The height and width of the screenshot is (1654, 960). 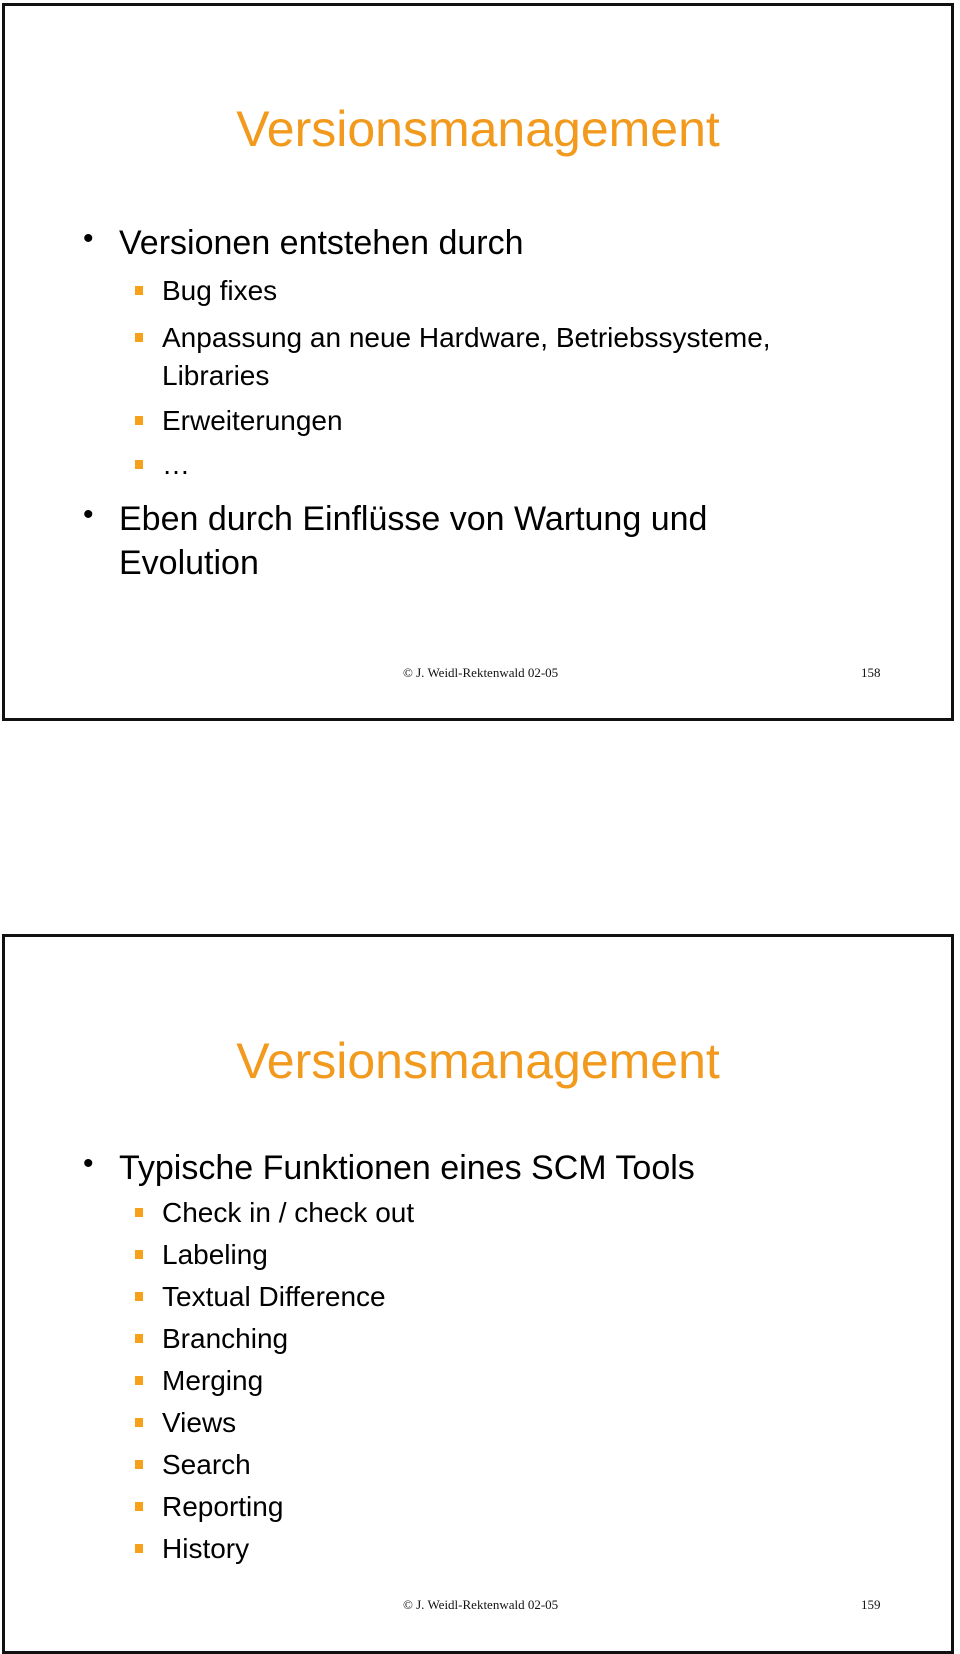 What do you see at coordinates (274, 1296) in the screenshot?
I see `sub-bullet-text: Textual Difference` at bounding box center [274, 1296].